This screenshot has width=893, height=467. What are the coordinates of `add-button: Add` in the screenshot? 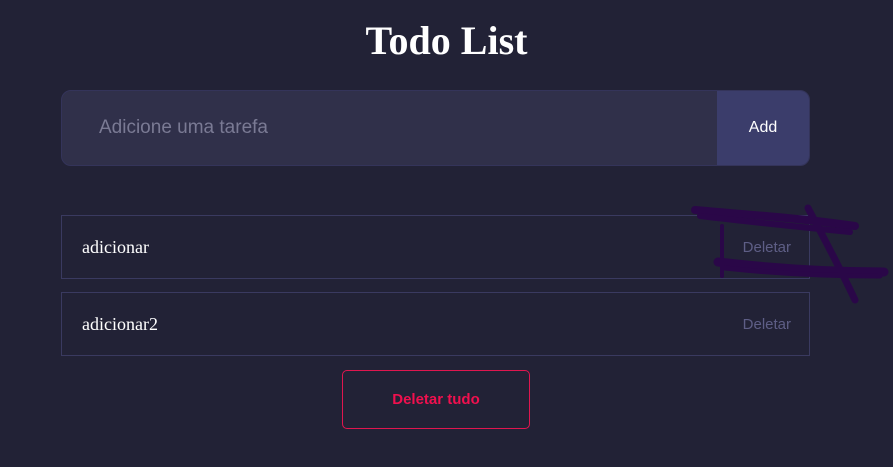 It's located at (763, 128).